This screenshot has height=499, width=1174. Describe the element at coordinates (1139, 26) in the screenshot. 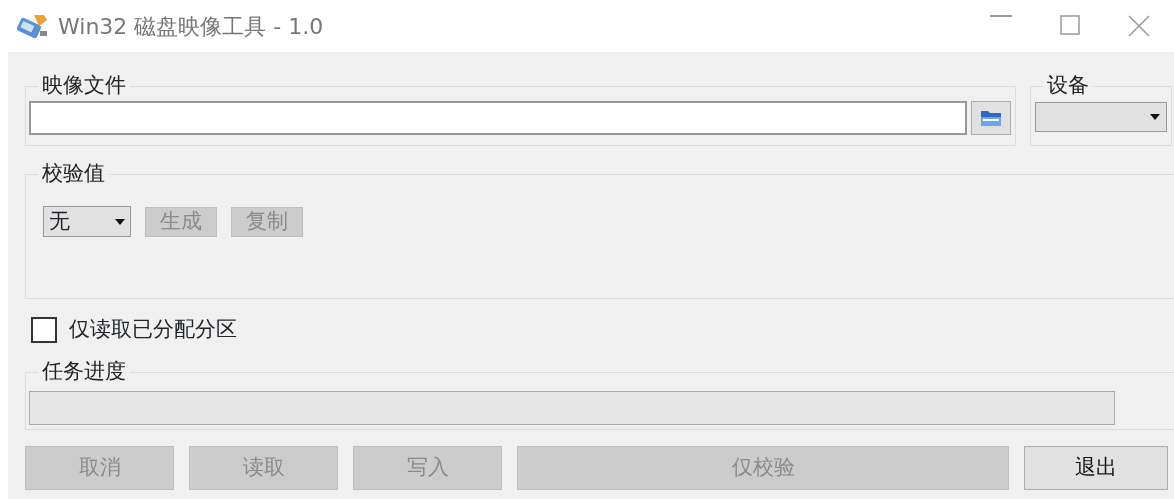

I see `close-icon` at that location.